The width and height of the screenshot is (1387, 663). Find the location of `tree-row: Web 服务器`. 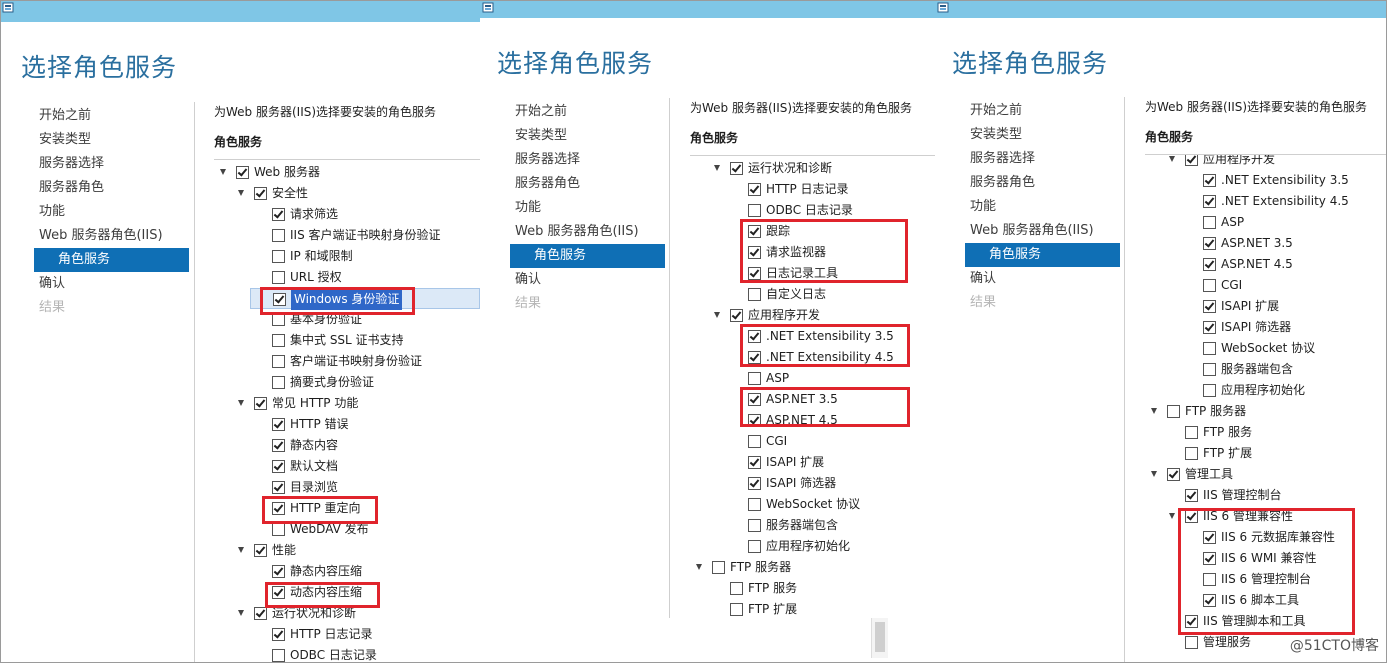

tree-row: Web 服务器 is located at coordinates (347, 172).